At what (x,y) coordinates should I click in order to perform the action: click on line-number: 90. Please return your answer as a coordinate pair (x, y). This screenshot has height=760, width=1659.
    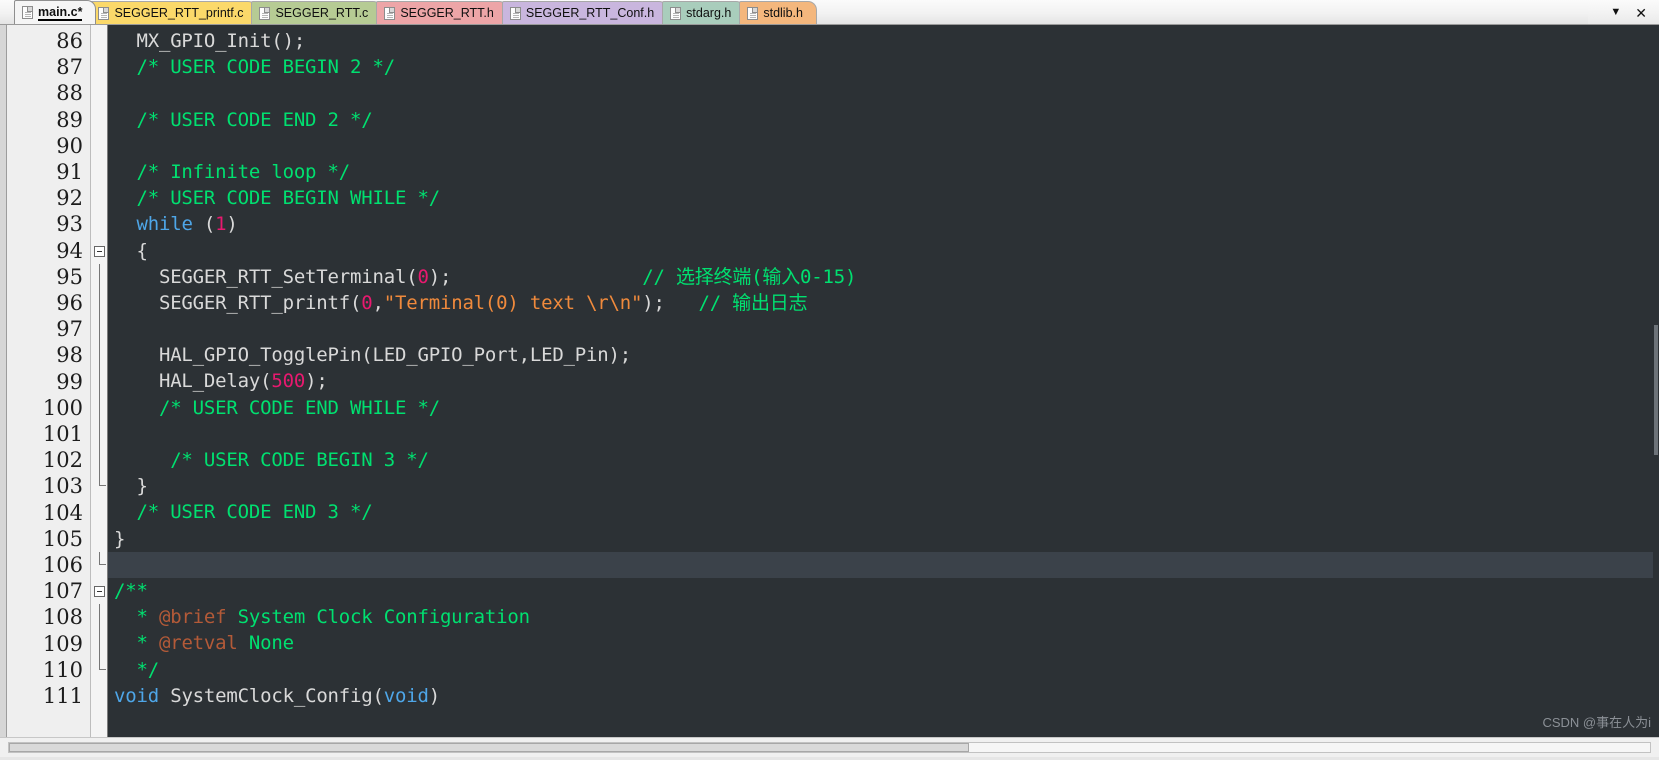
    Looking at the image, I should click on (69, 145).